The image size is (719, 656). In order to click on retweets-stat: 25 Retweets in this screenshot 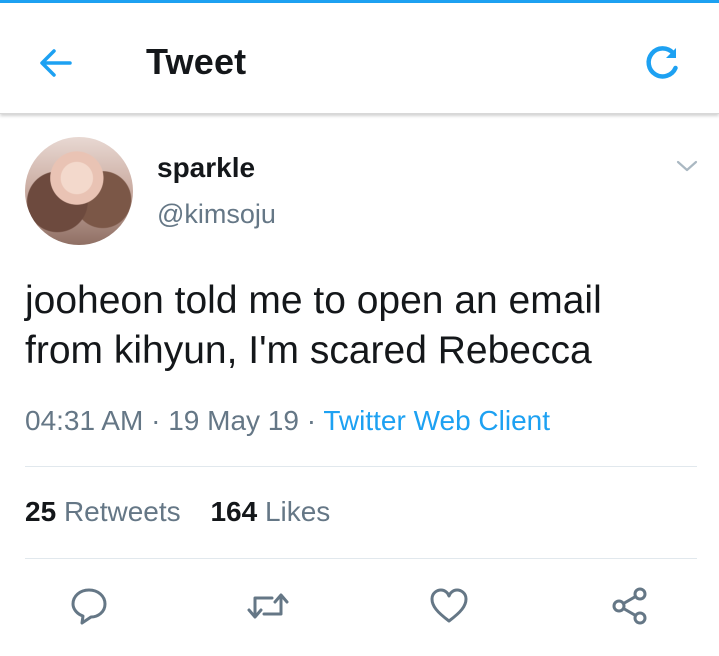, I will do `click(103, 511)`.